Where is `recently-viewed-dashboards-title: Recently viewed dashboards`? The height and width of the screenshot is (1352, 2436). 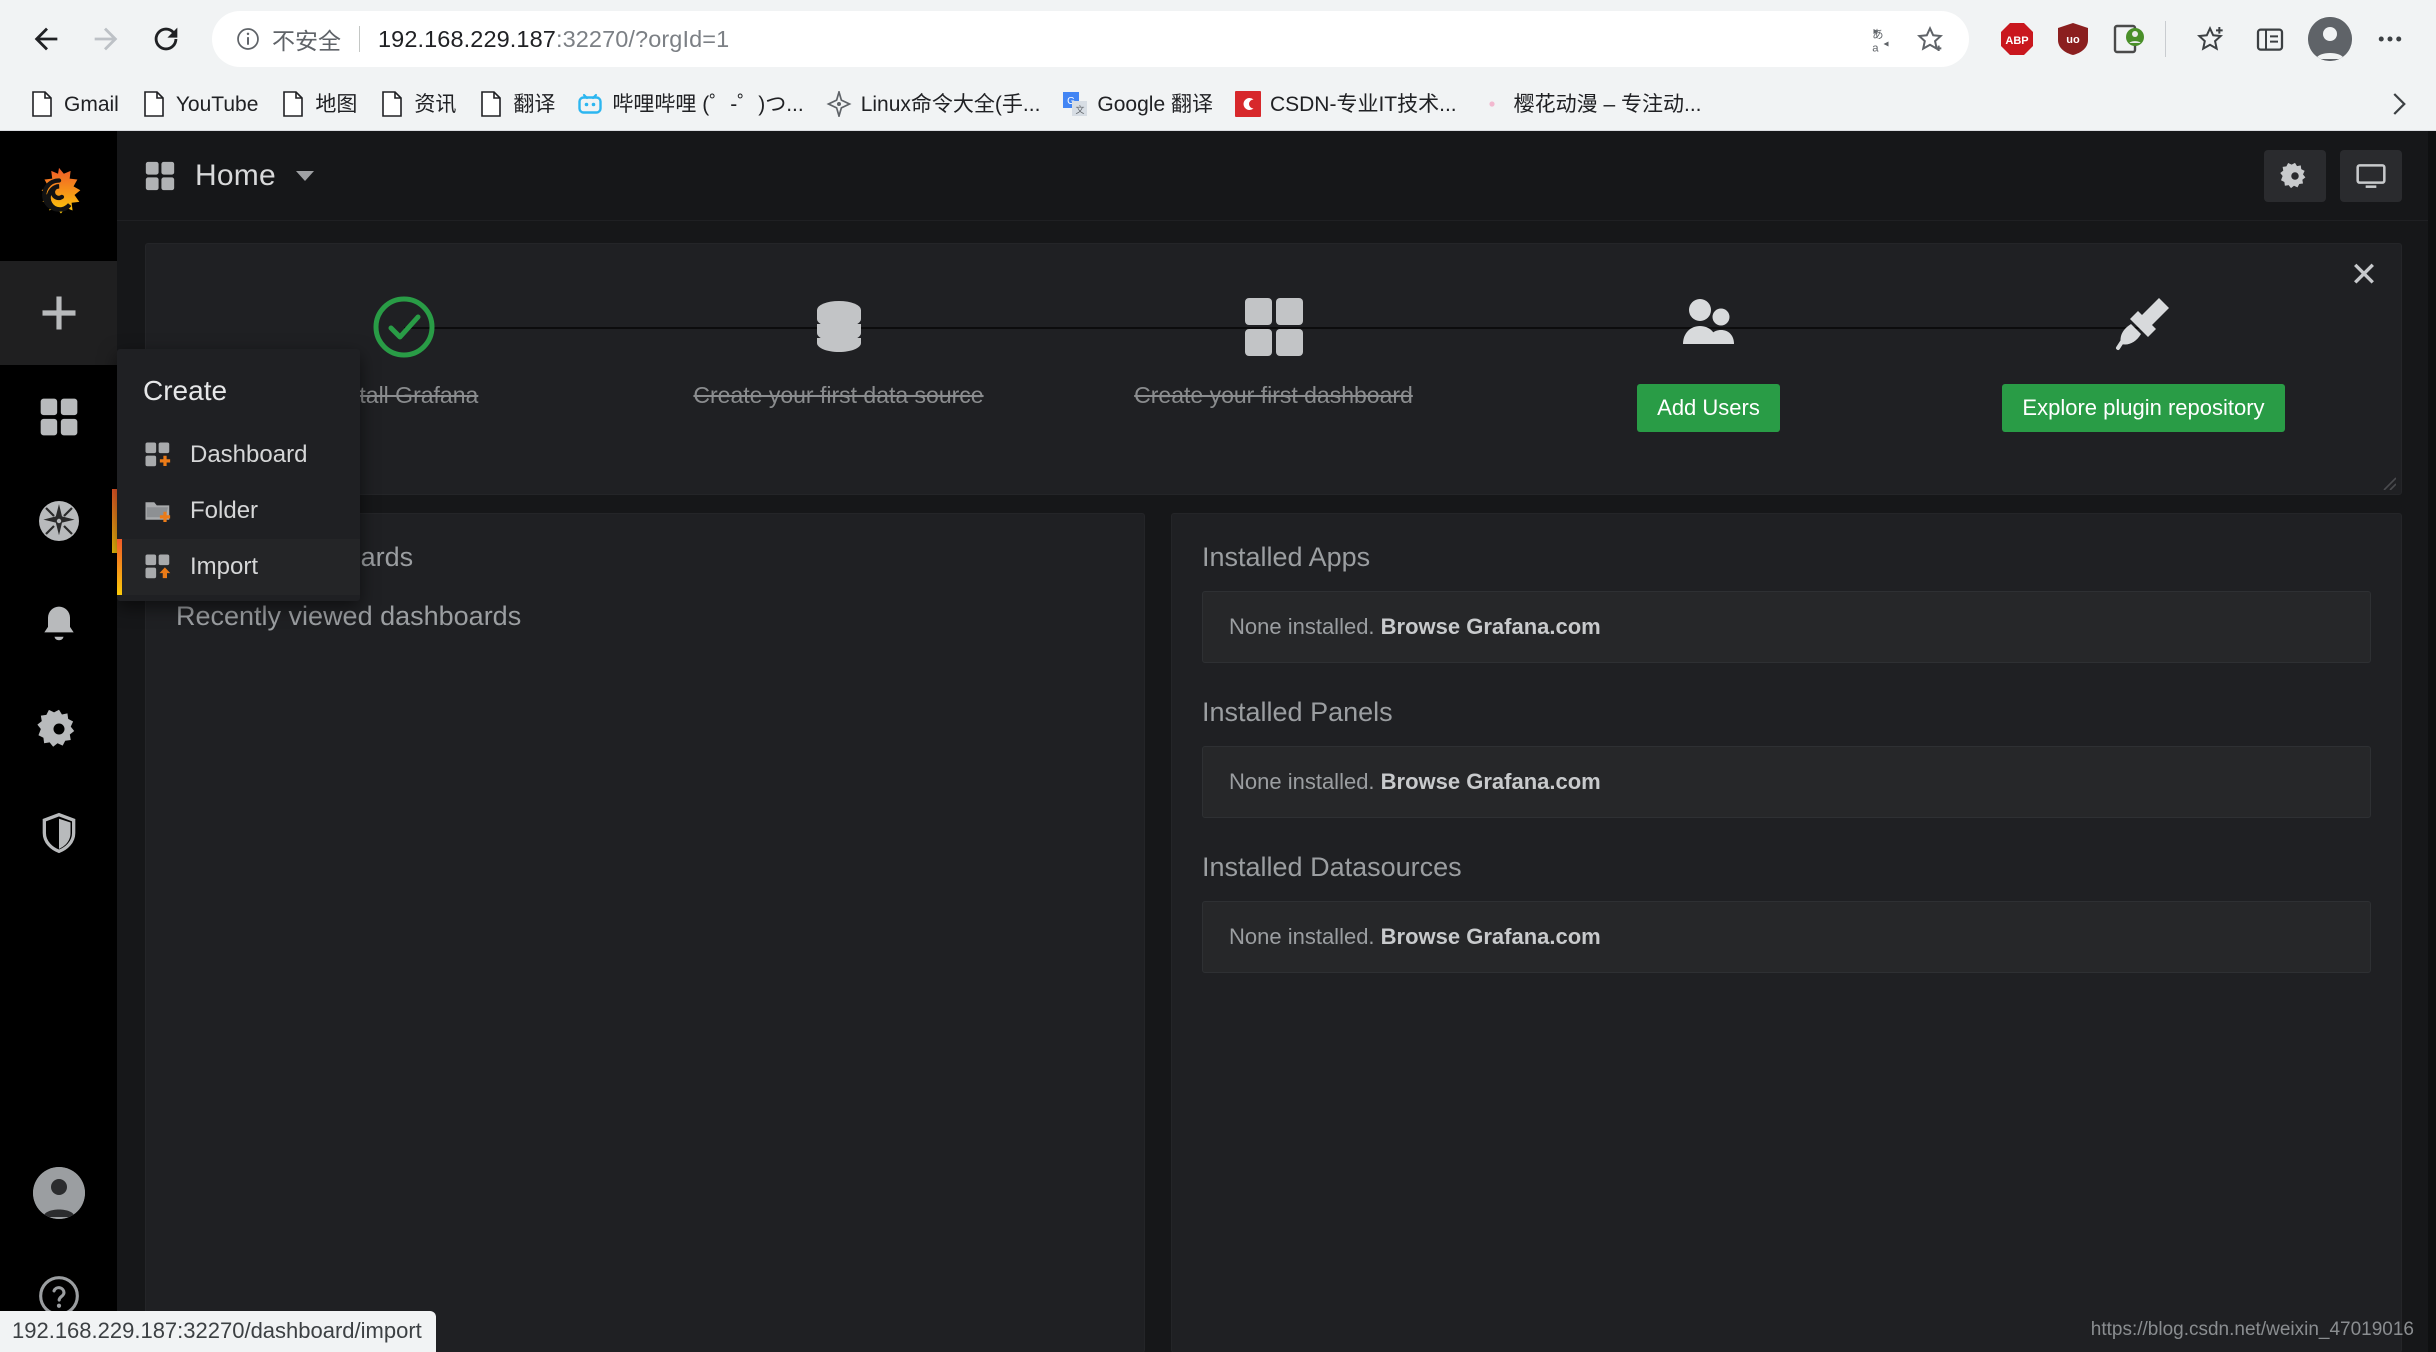
recently-viewed-dashboards-title: Recently viewed dashboards is located at coordinates (349, 616).